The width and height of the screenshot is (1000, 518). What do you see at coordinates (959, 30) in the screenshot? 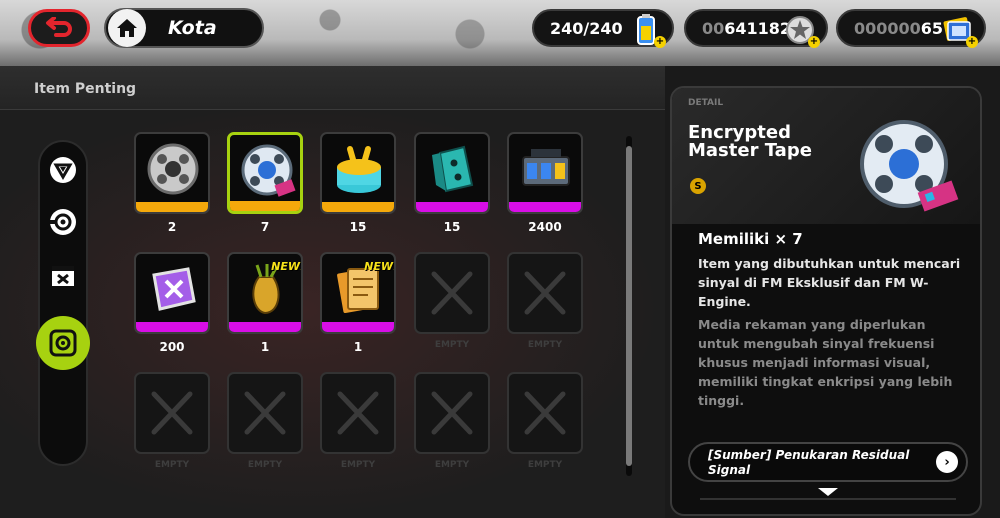
I see `ticket-icon: +` at bounding box center [959, 30].